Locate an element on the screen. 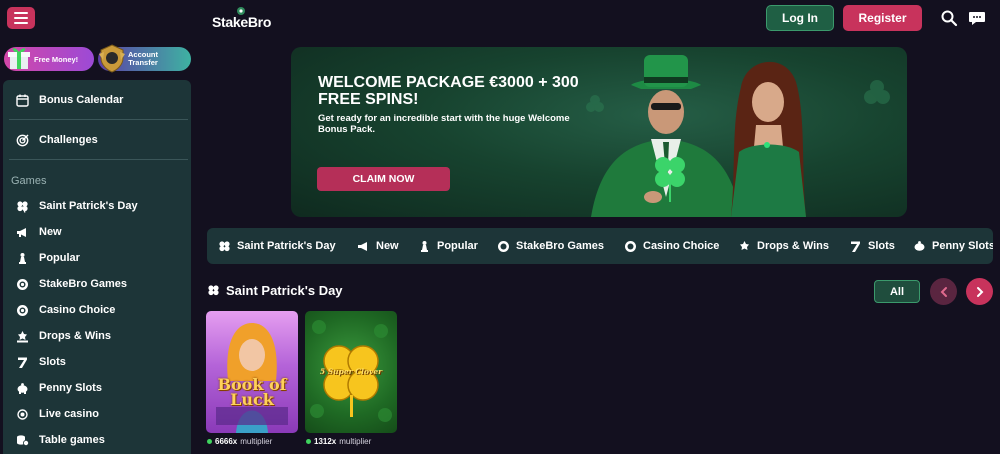 The width and height of the screenshot is (1000, 454). claim-now-button: CLAIM NOW is located at coordinates (383, 179).